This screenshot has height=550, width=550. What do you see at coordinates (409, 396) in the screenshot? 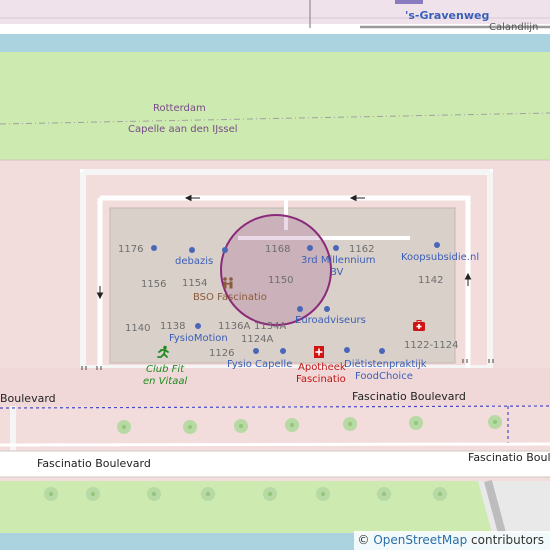
I see `street-label-center: Fascinatio Boulevard` at bounding box center [409, 396].